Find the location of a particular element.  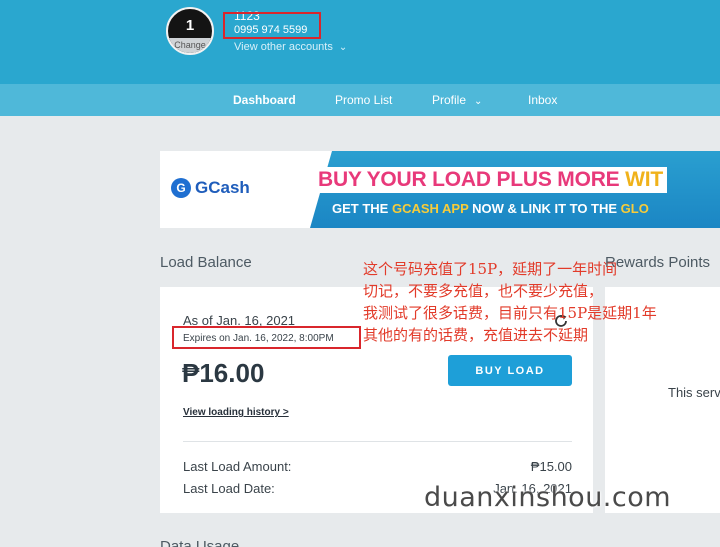

banner-logo-panel: G GCash is located at coordinates (246, 189).